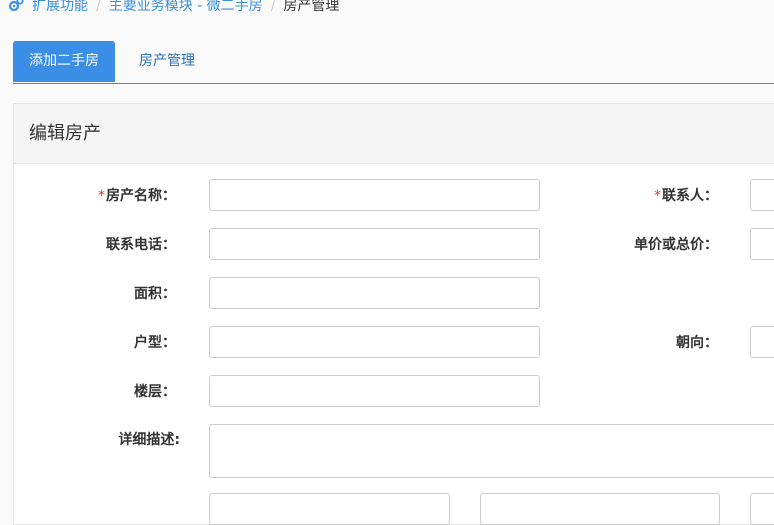  I want to click on area-label: 面积：, so click(155, 294).